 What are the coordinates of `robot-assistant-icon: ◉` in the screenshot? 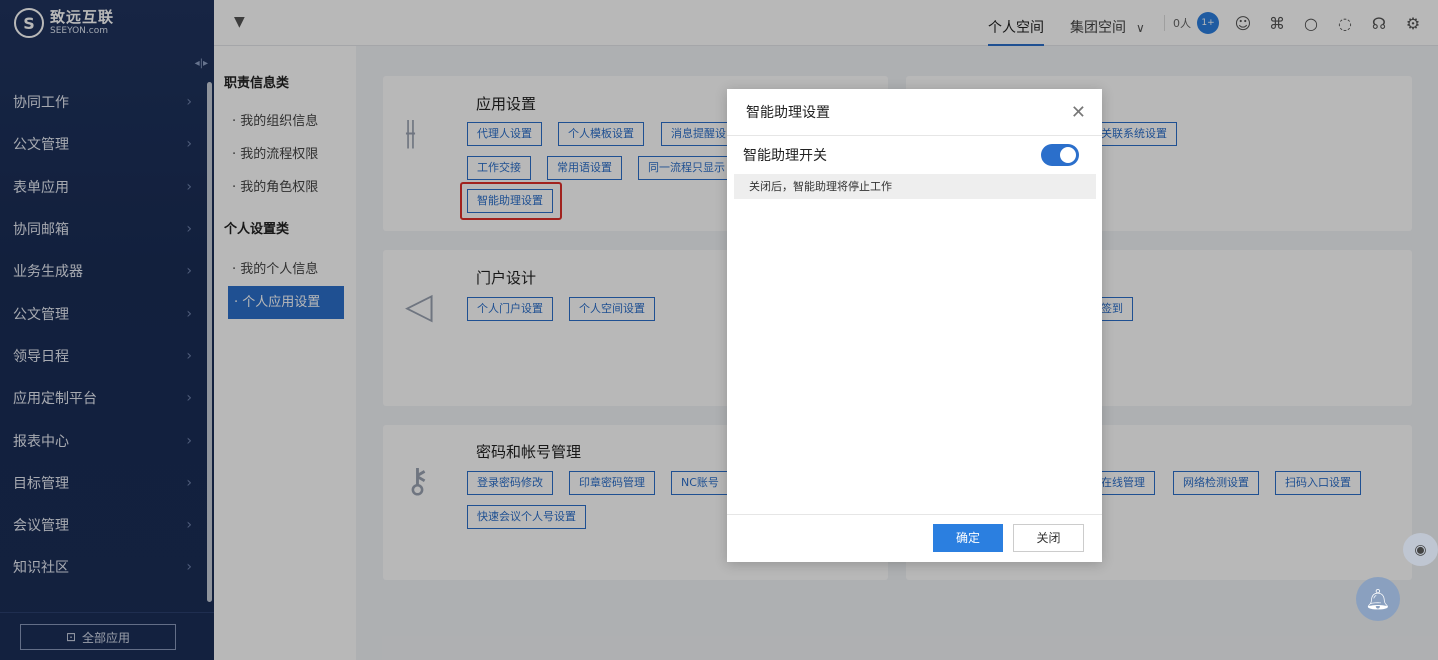 It's located at (1420, 549).